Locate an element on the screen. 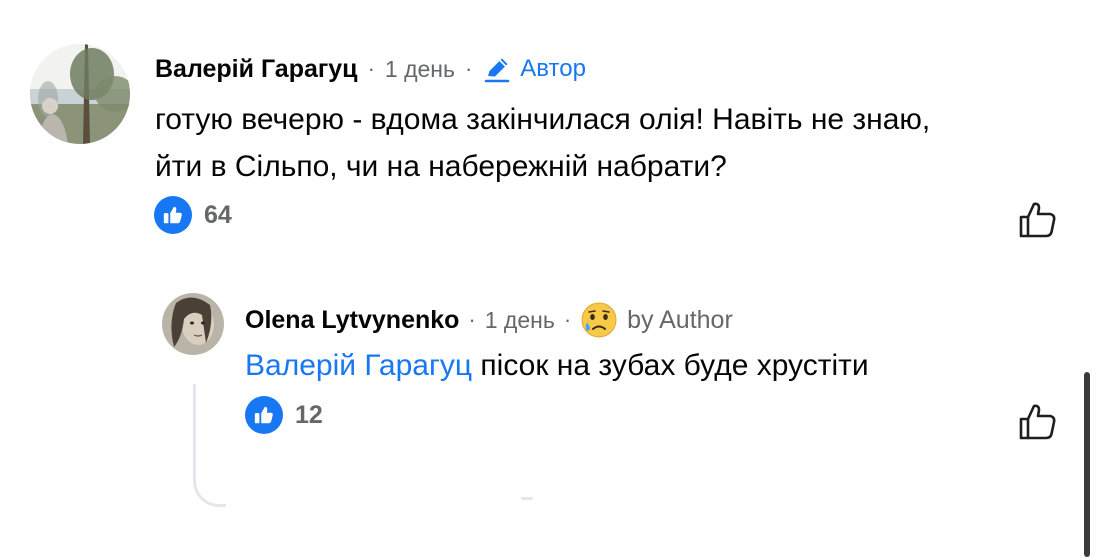 The width and height of the screenshot is (1100, 557). reply-author-name: Olena Lytvynenko is located at coordinates (352, 320).